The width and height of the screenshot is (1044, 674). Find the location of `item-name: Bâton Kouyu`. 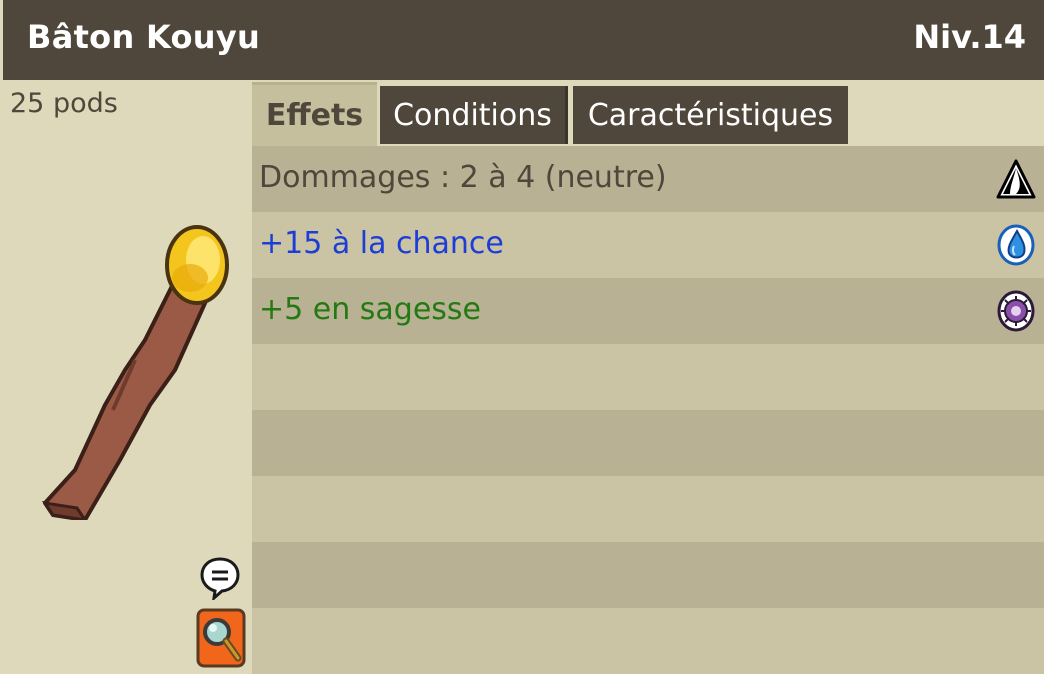

item-name: Bâton Kouyu is located at coordinates (144, 37).